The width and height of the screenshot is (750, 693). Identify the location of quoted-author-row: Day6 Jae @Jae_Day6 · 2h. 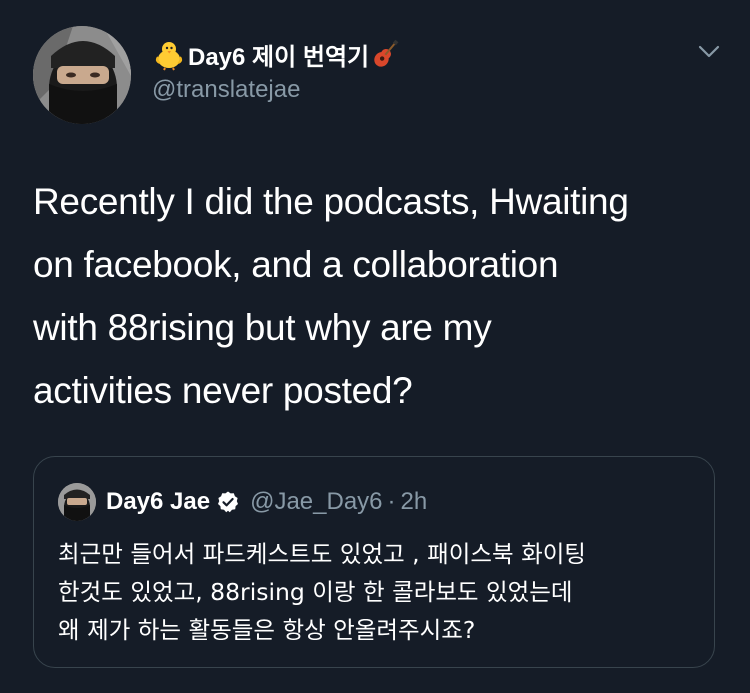
(266, 502).